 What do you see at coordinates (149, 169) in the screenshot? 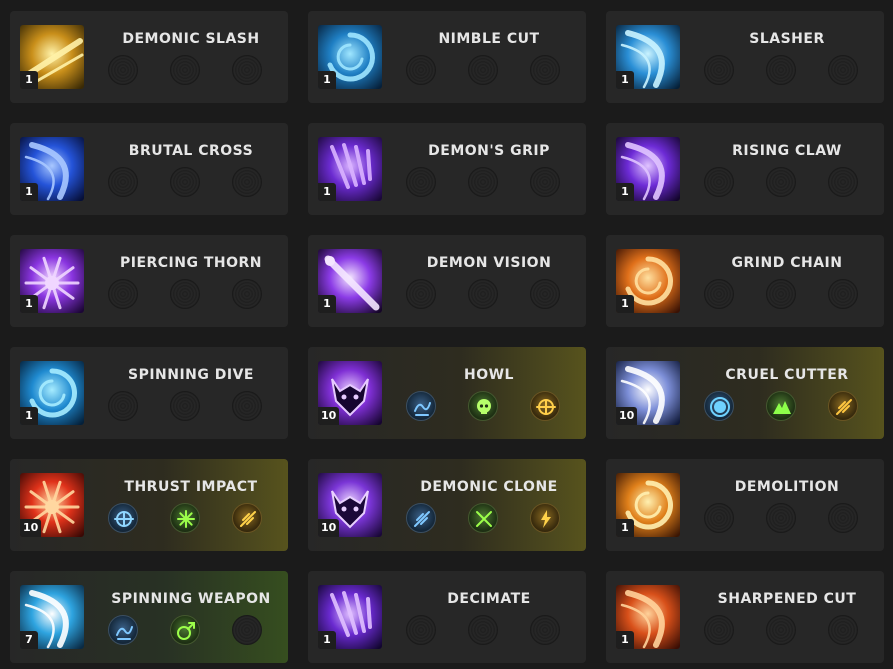
I see `skill-card: 1 BRUTAL CROSS` at bounding box center [149, 169].